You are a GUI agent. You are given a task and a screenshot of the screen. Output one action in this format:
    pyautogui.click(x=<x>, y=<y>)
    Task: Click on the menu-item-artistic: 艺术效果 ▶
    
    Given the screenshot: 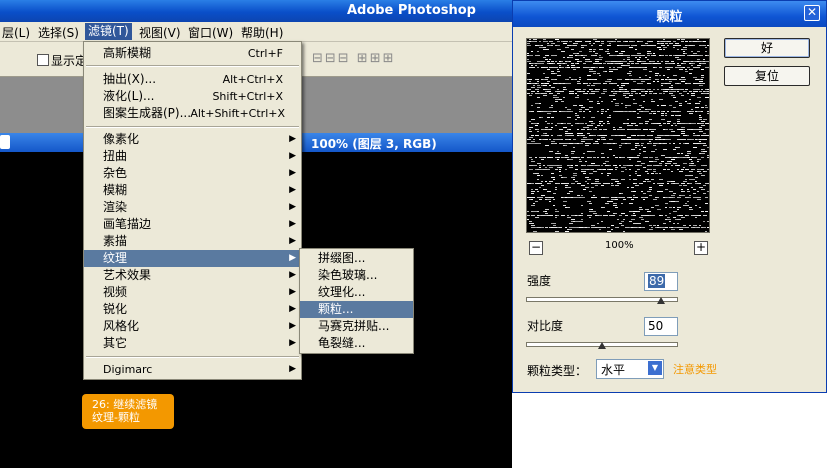 What is the action you would take?
    pyautogui.click(x=192, y=275)
    